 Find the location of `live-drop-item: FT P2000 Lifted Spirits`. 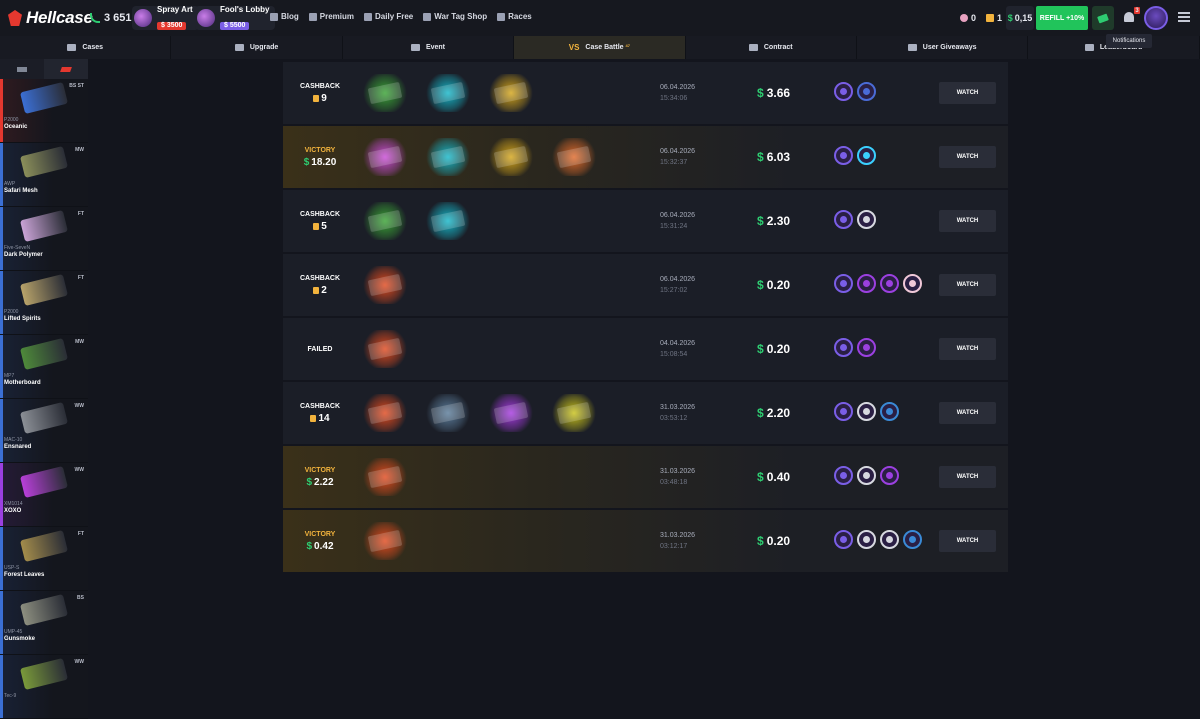

live-drop-item: FT P2000 Lifted Spirits is located at coordinates (44, 303).